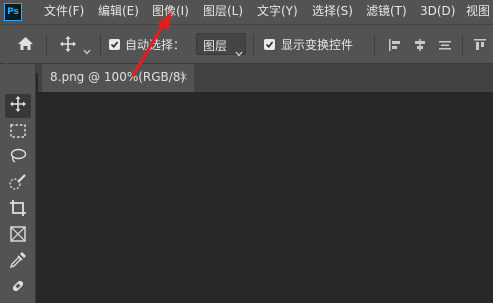  Describe the element at coordinates (317, 45) in the screenshot. I see `show-transform-label: 显示变换控件` at that location.